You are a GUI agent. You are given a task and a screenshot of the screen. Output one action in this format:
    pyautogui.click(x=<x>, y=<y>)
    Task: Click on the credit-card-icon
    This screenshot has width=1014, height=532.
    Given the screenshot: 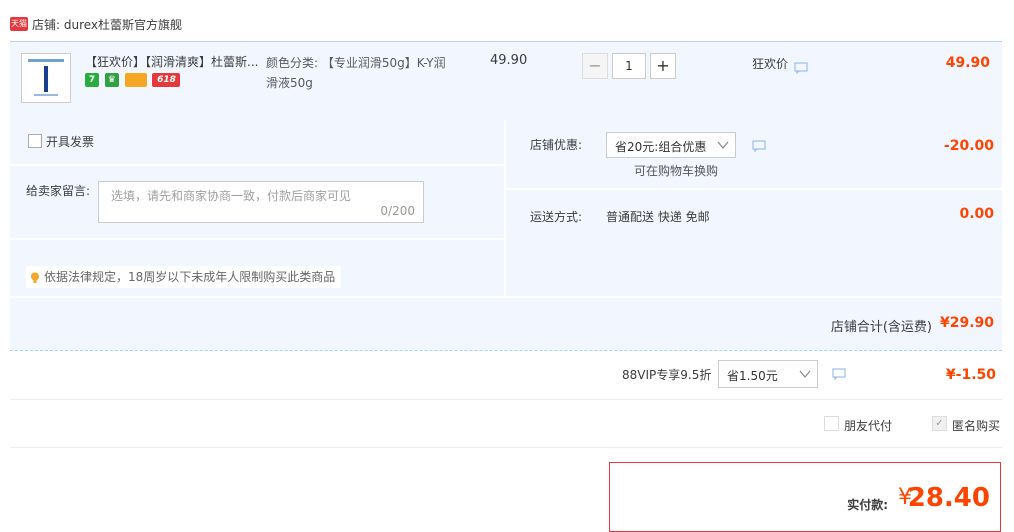 What is the action you would take?
    pyautogui.click(x=135, y=80)
    